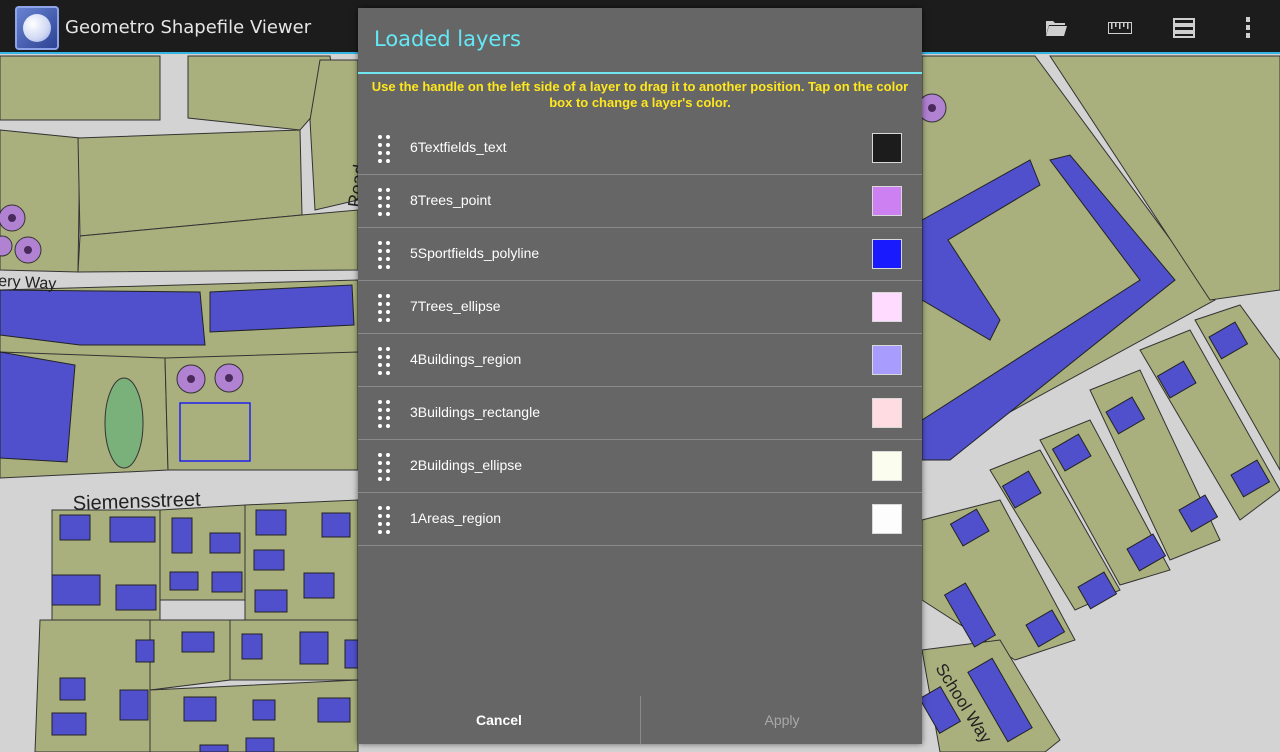  Describe the element at coordinates (640, 254) in the screenshot. I see `layer-row: 5Sportfields_polyline` at that location.